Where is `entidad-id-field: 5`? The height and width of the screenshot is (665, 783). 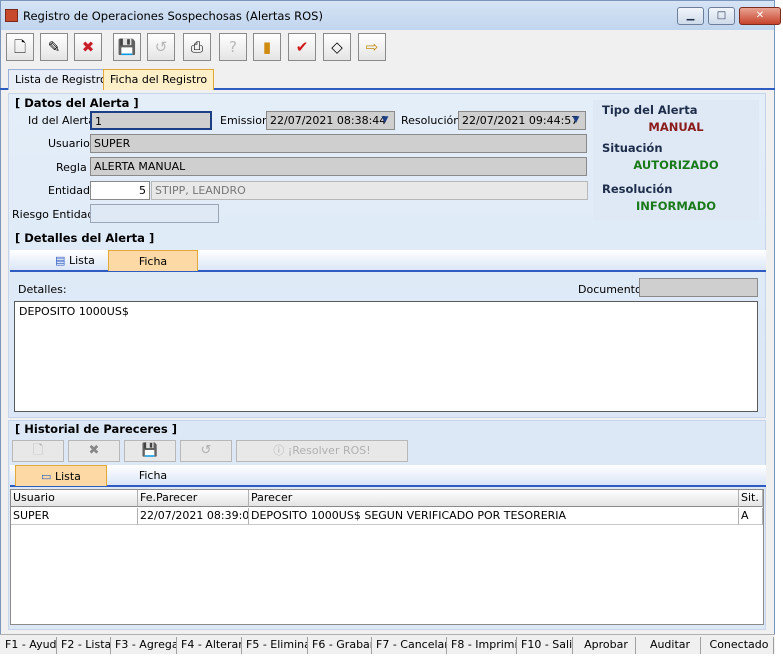 entidad-id-field: 5 is located at coordinates (120, 190).